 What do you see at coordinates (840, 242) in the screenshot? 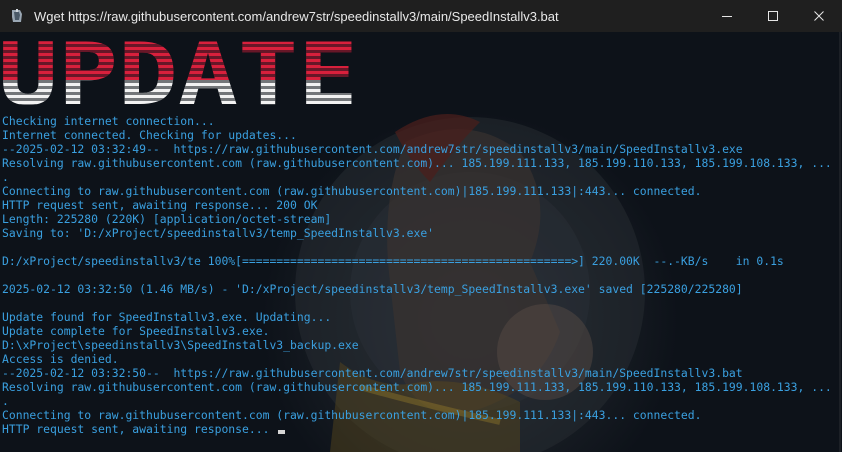
I see `scrollbar` at bounding box center [840, 242].